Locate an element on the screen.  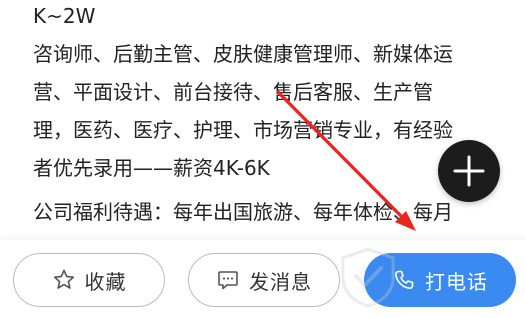
favorite-button: 收藏 is located at coordinates (89, 280).